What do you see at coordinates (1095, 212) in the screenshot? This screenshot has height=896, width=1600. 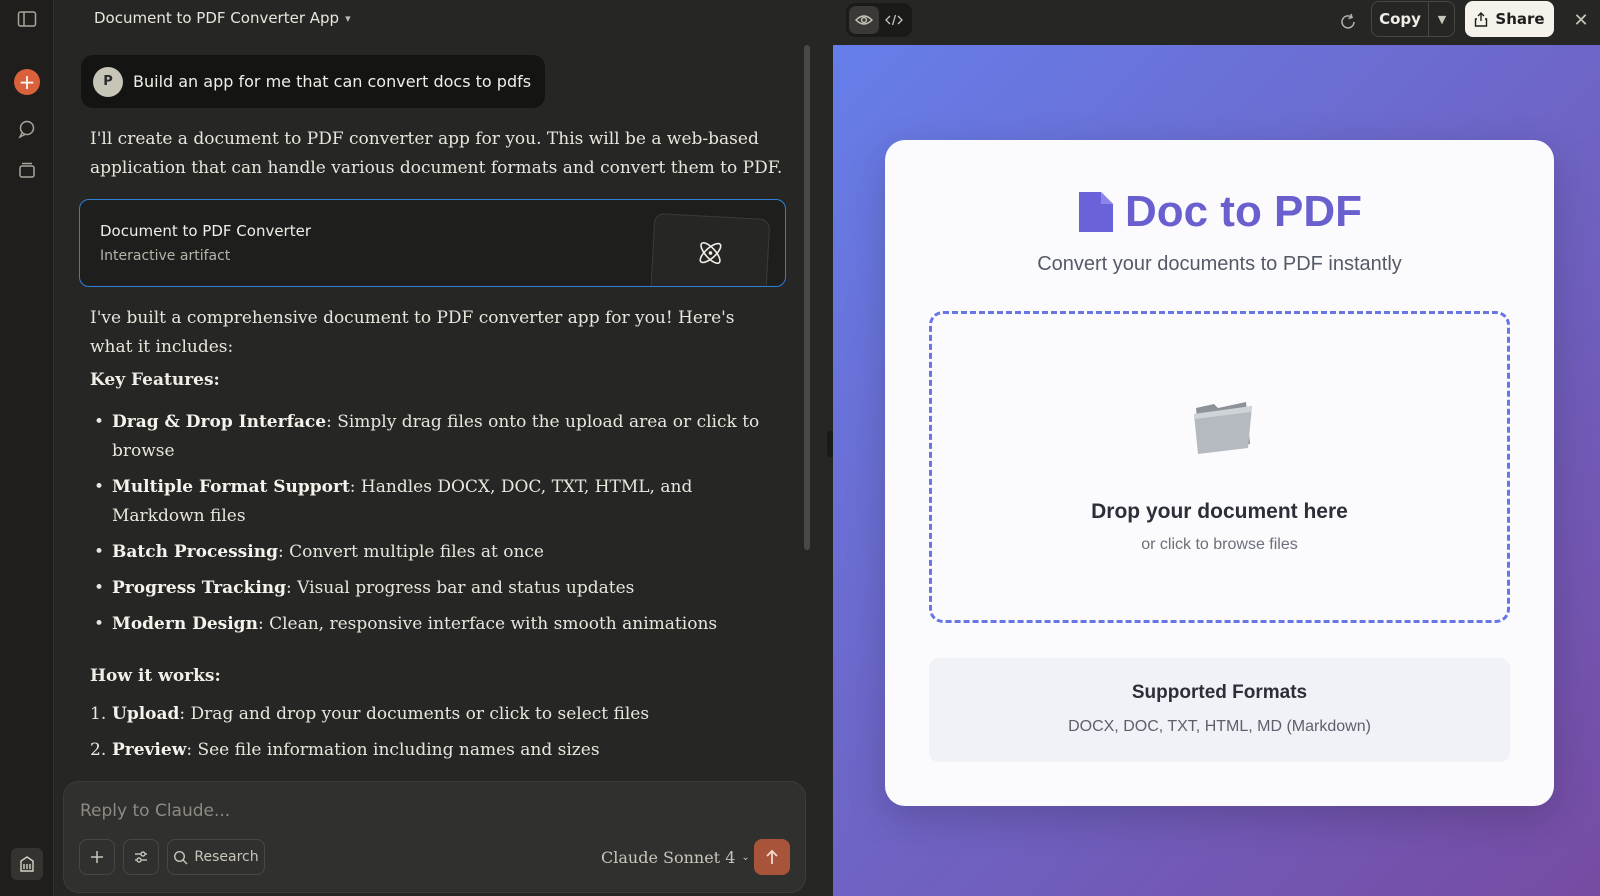 I see `document-icon` at bounding box center [1095, 212].